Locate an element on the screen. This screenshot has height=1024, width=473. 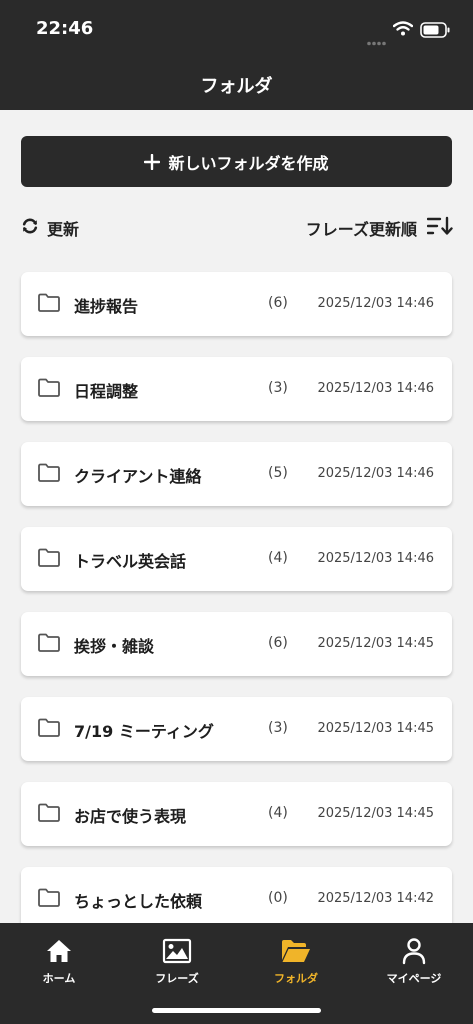
nav-bar: フォルダ is located at coordinates (236, 85).